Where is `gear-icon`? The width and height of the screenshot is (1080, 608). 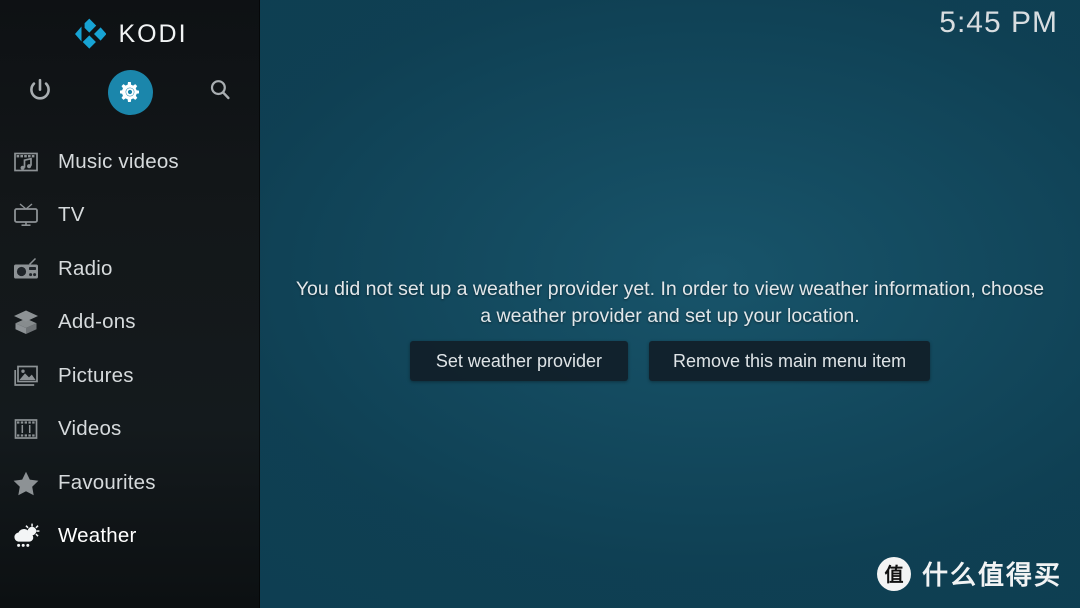
gear-icon is located at coordinates (130, 92).